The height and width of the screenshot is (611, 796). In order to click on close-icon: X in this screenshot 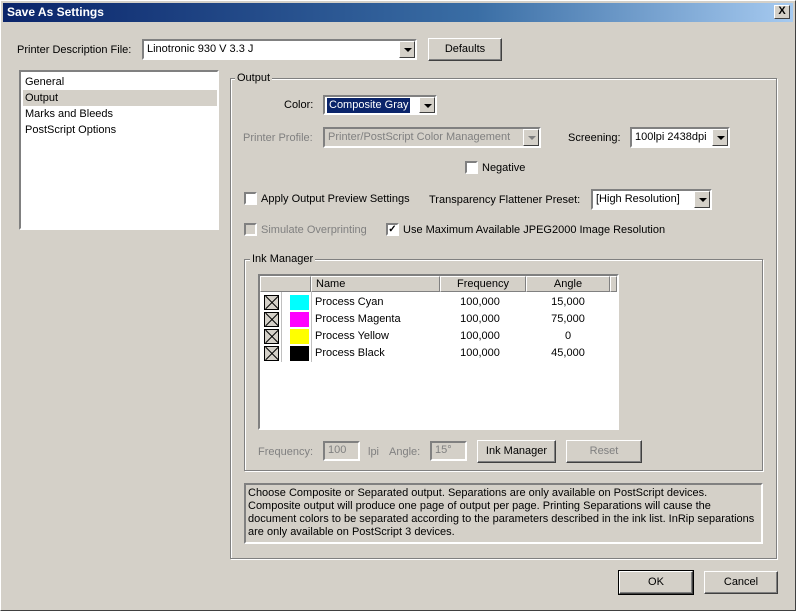, I will do `click(782, 11)`.